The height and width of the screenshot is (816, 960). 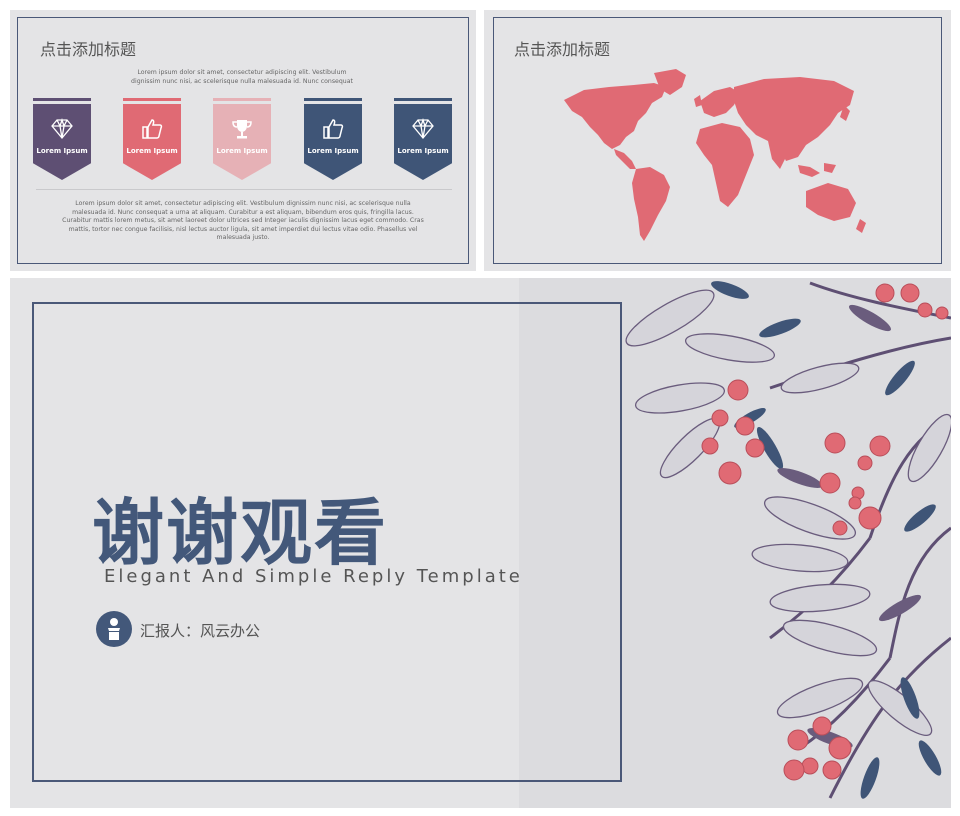 I want to click on subtitle: Elegant And Simple Reply Template, so click(x=313, y=576).